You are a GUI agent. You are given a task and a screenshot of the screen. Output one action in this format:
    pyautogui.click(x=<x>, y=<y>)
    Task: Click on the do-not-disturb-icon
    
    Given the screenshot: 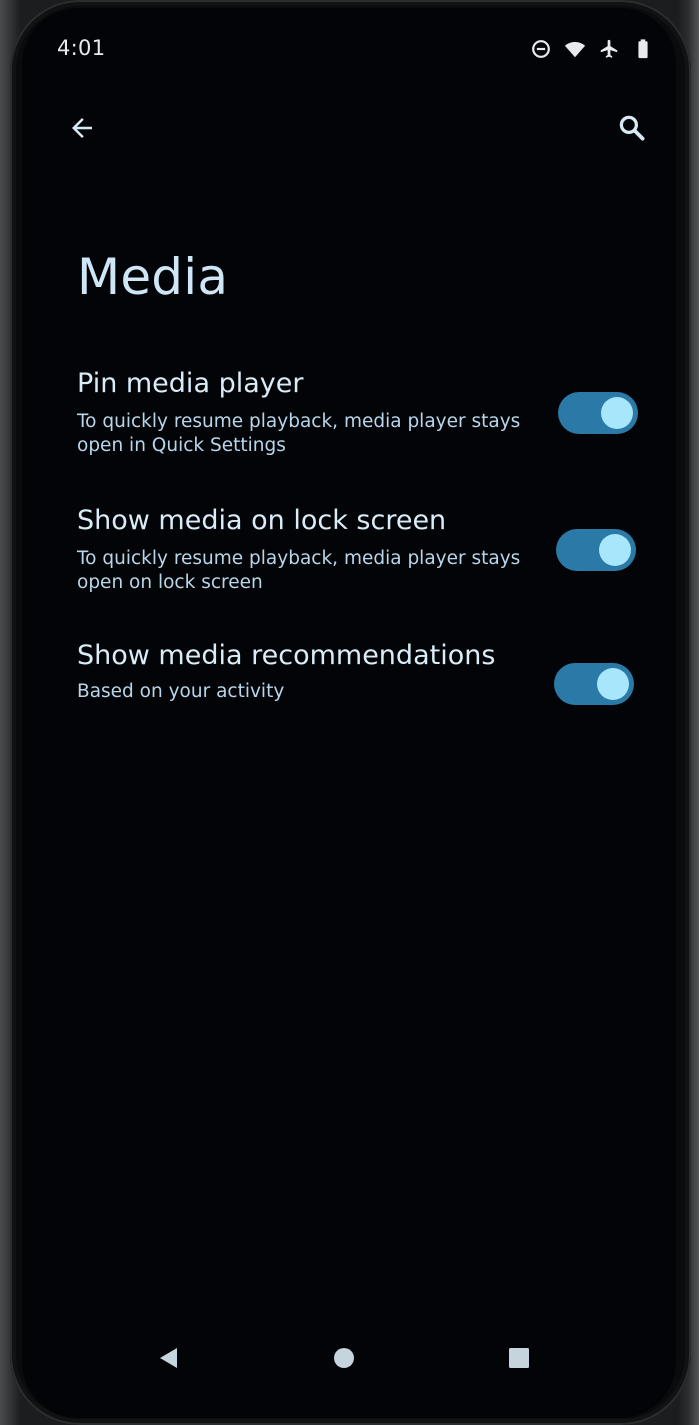 What is the action you would take?
    pyautogui.click(x=541, y=49)
    